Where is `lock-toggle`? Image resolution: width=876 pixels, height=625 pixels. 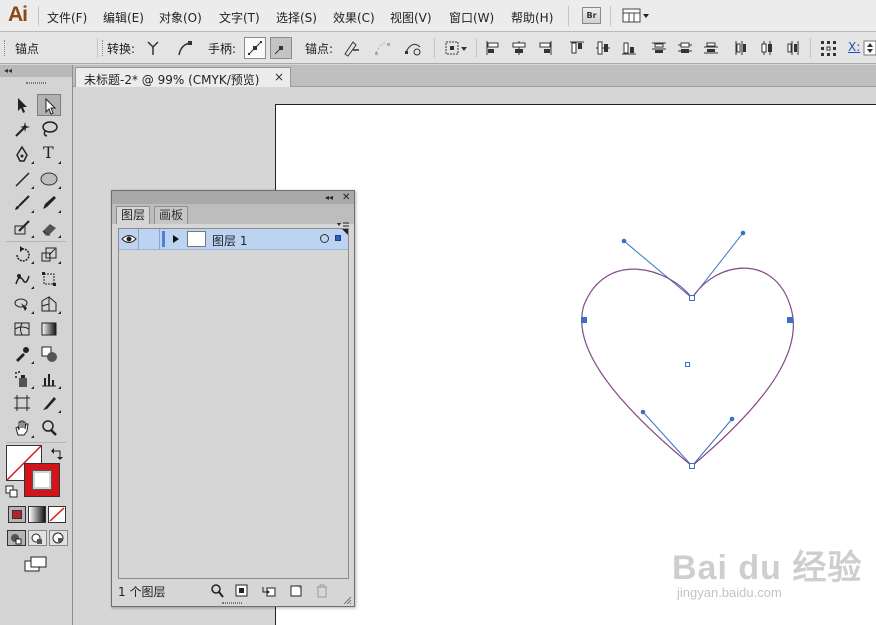 lock-toggle is located at coordinates (150, 239).